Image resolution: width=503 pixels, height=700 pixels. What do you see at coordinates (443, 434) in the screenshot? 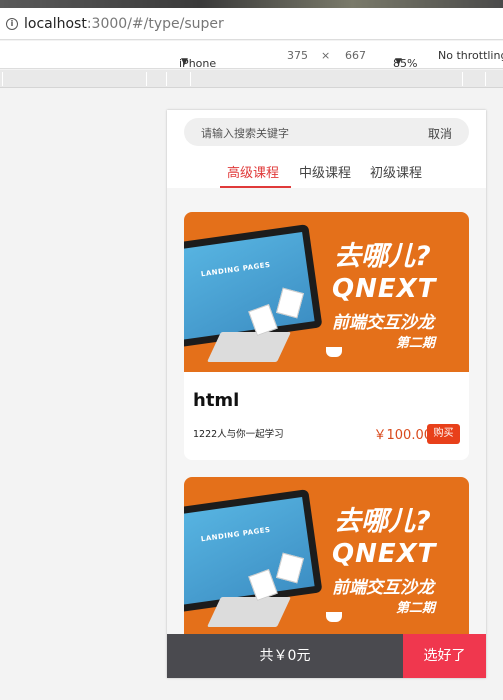
I see `buy-button: 购买` at bounding box center [443, 434].